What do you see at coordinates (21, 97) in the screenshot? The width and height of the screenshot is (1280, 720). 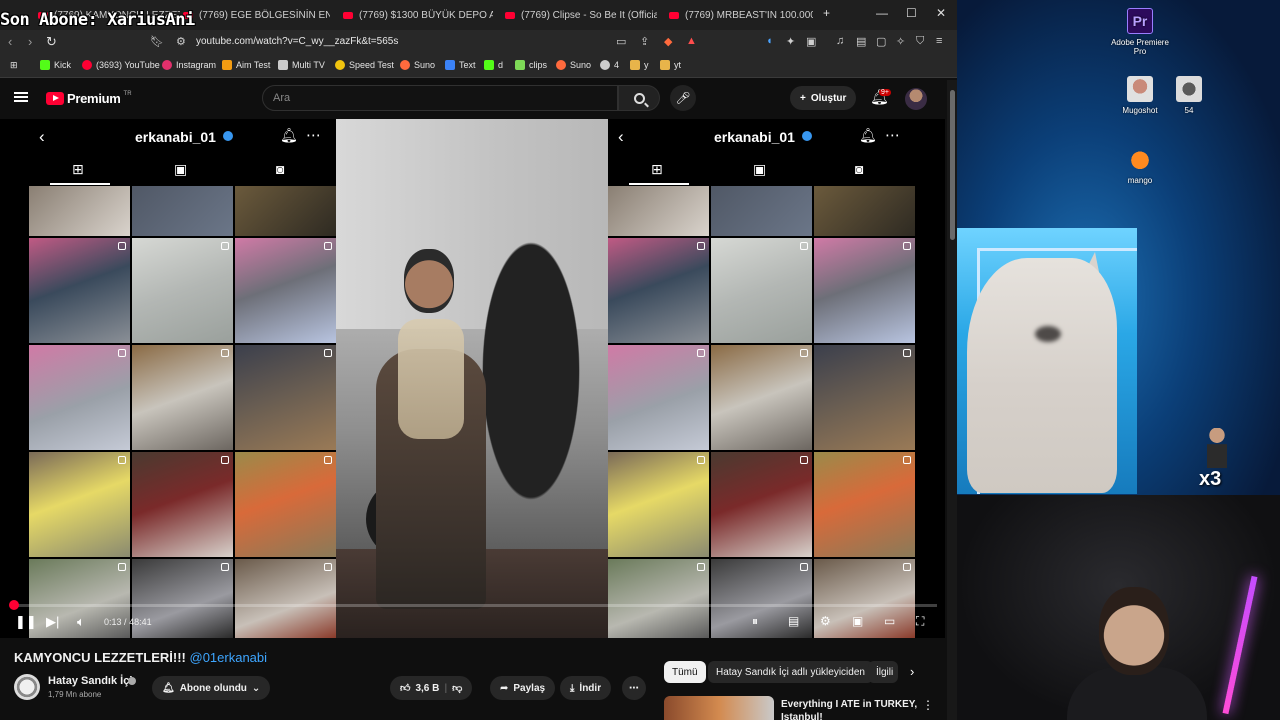 I see `hamburger-menu-icon` at bounding box center [21, 97].